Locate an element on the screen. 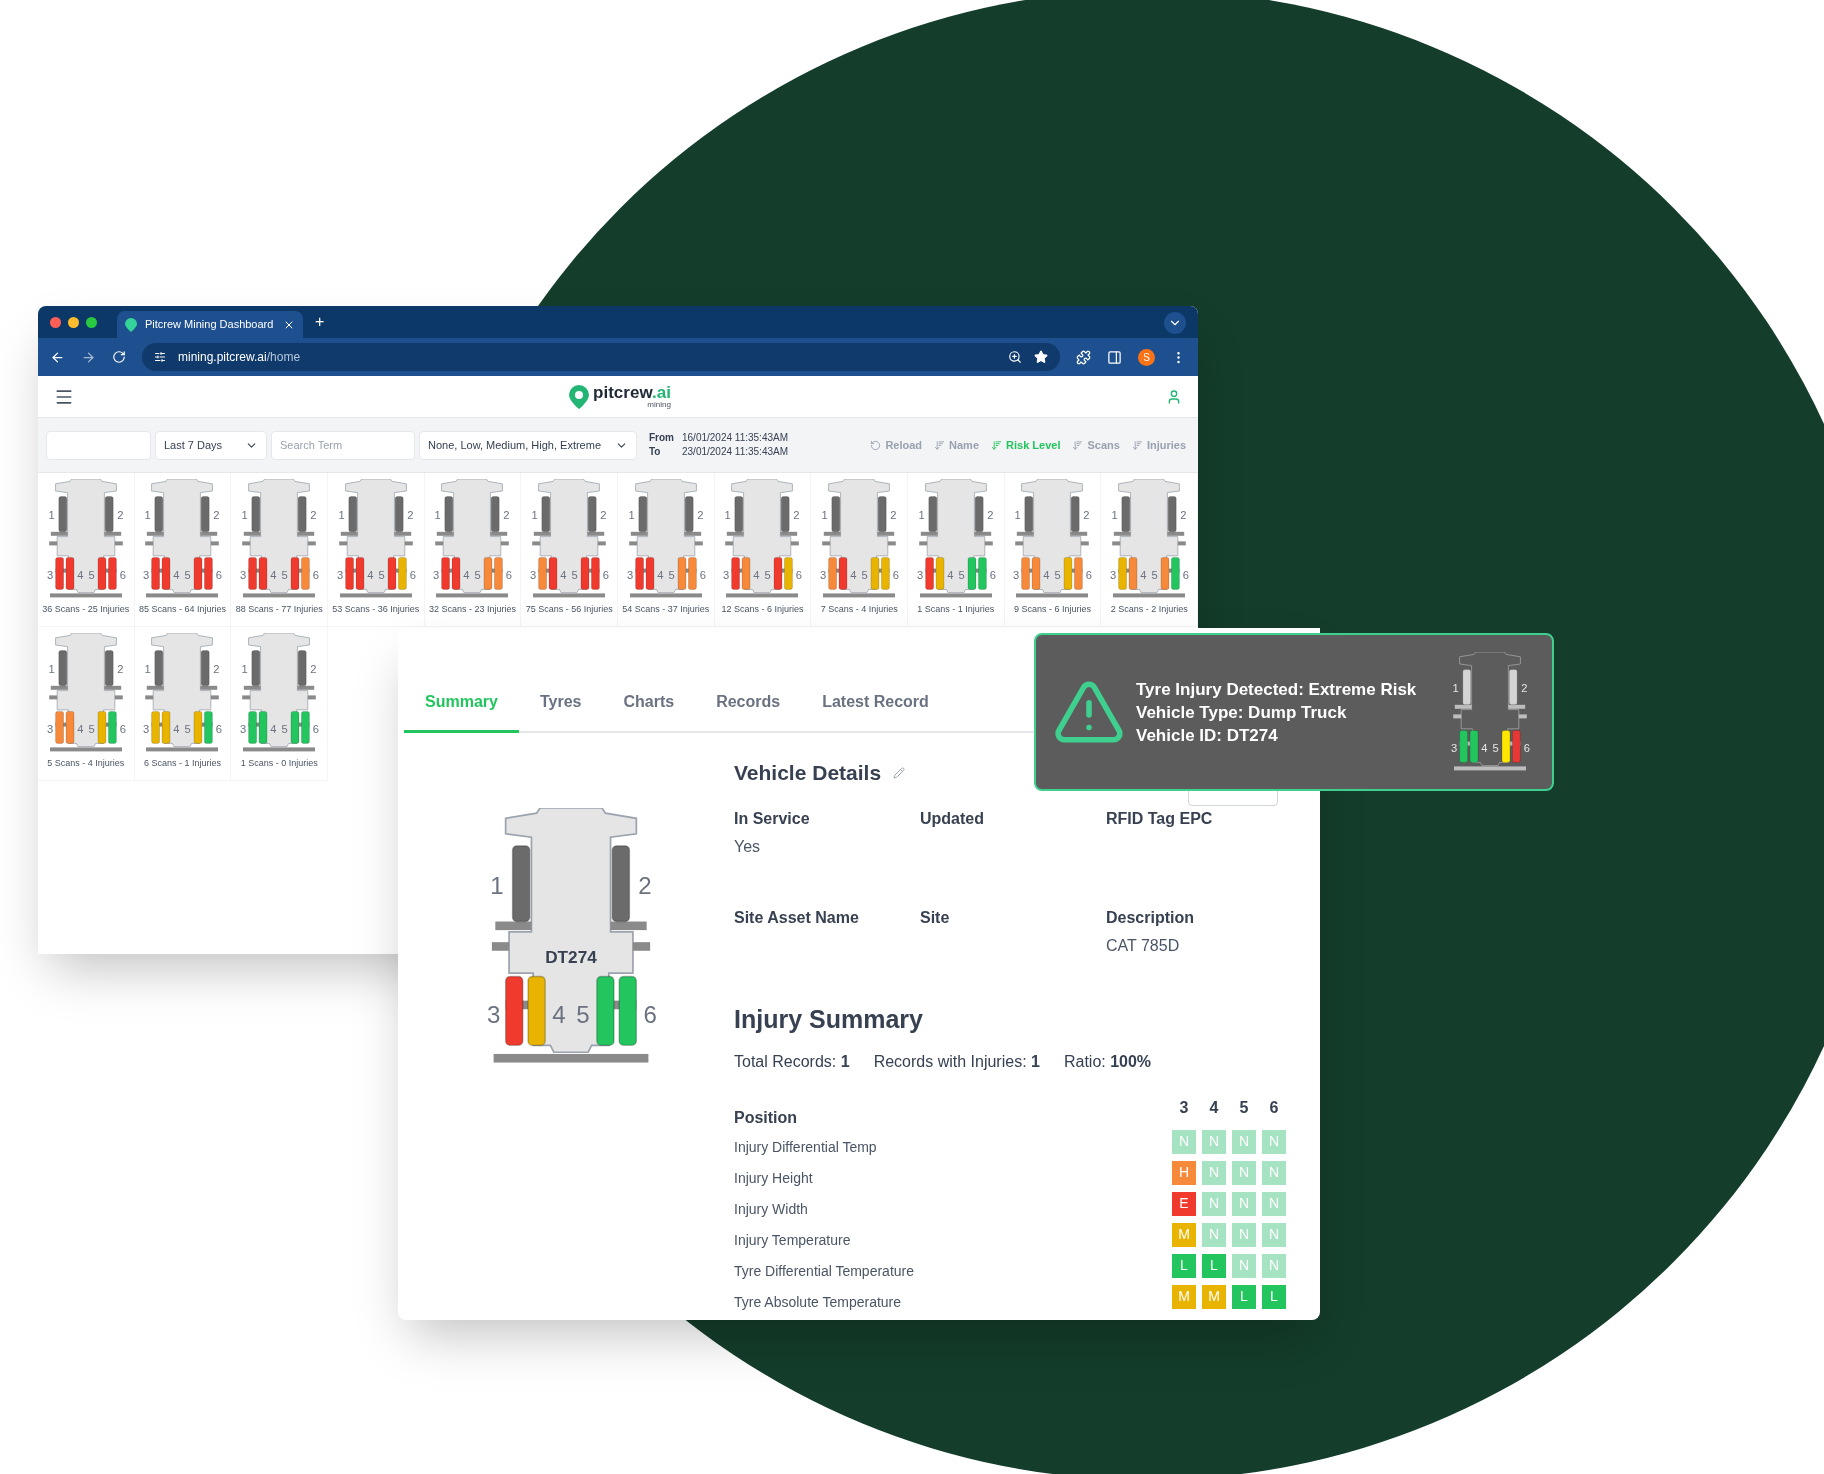 Image resolution: width=1824 pixels, height=1474 pixels. scan-summary: 1 Scans - 0 Injuries is located at coordinates (279, 763).